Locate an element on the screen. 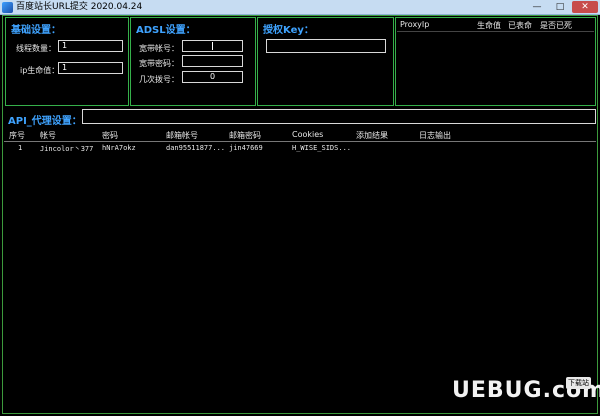 The height and width of the screenshot is (416, 600). proxy-list-panel: ProxyIp 生命值 已表命 是否已死 is located at coordinates (495, 61).